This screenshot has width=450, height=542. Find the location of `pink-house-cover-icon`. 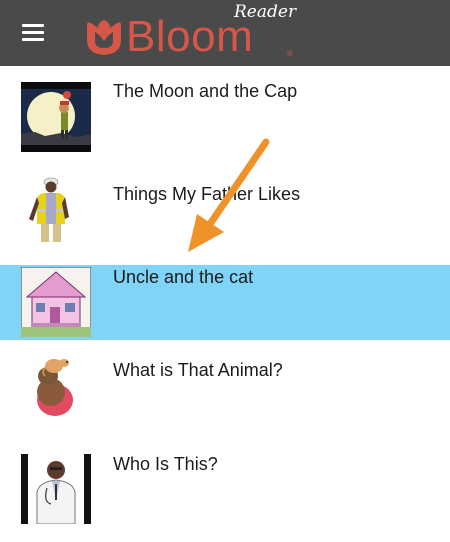

pink-house-cover-icon is located at coordinates (56, 302).